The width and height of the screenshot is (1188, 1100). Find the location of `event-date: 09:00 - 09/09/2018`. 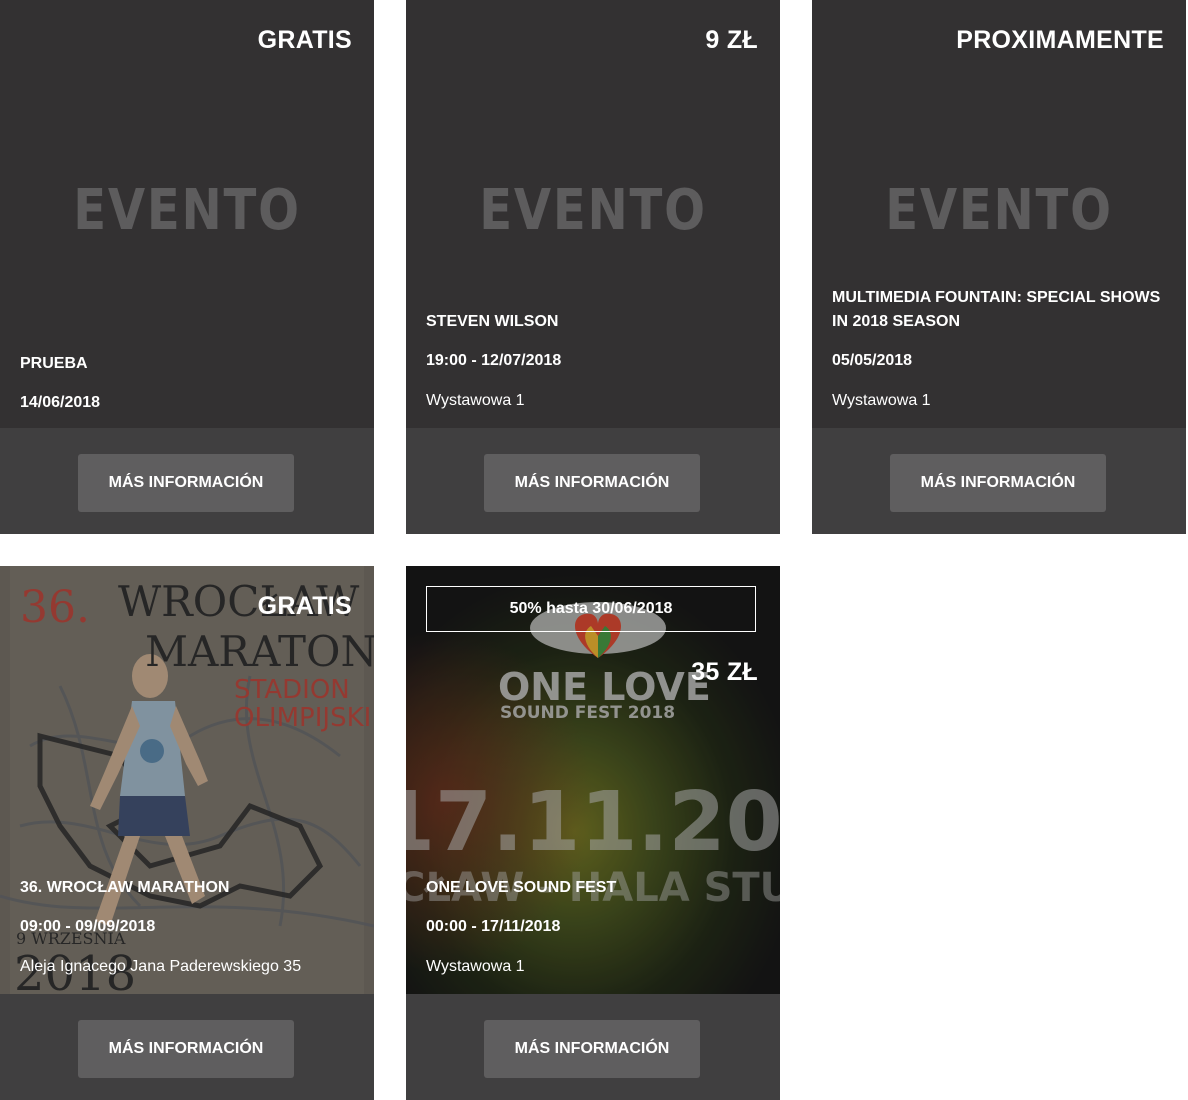

event-date: 09:00 - 09/09/2018 is located at coordinates (88, 926).